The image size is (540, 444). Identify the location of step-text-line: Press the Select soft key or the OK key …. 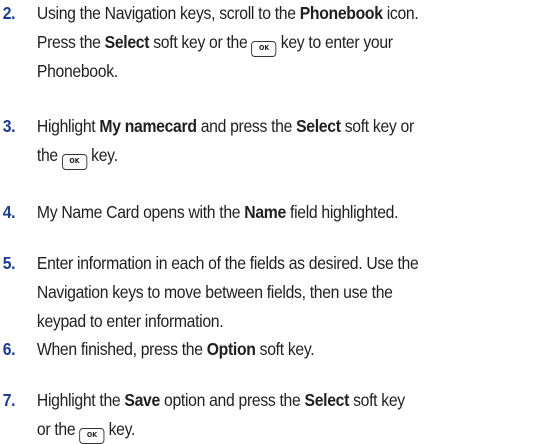
(215, 43).